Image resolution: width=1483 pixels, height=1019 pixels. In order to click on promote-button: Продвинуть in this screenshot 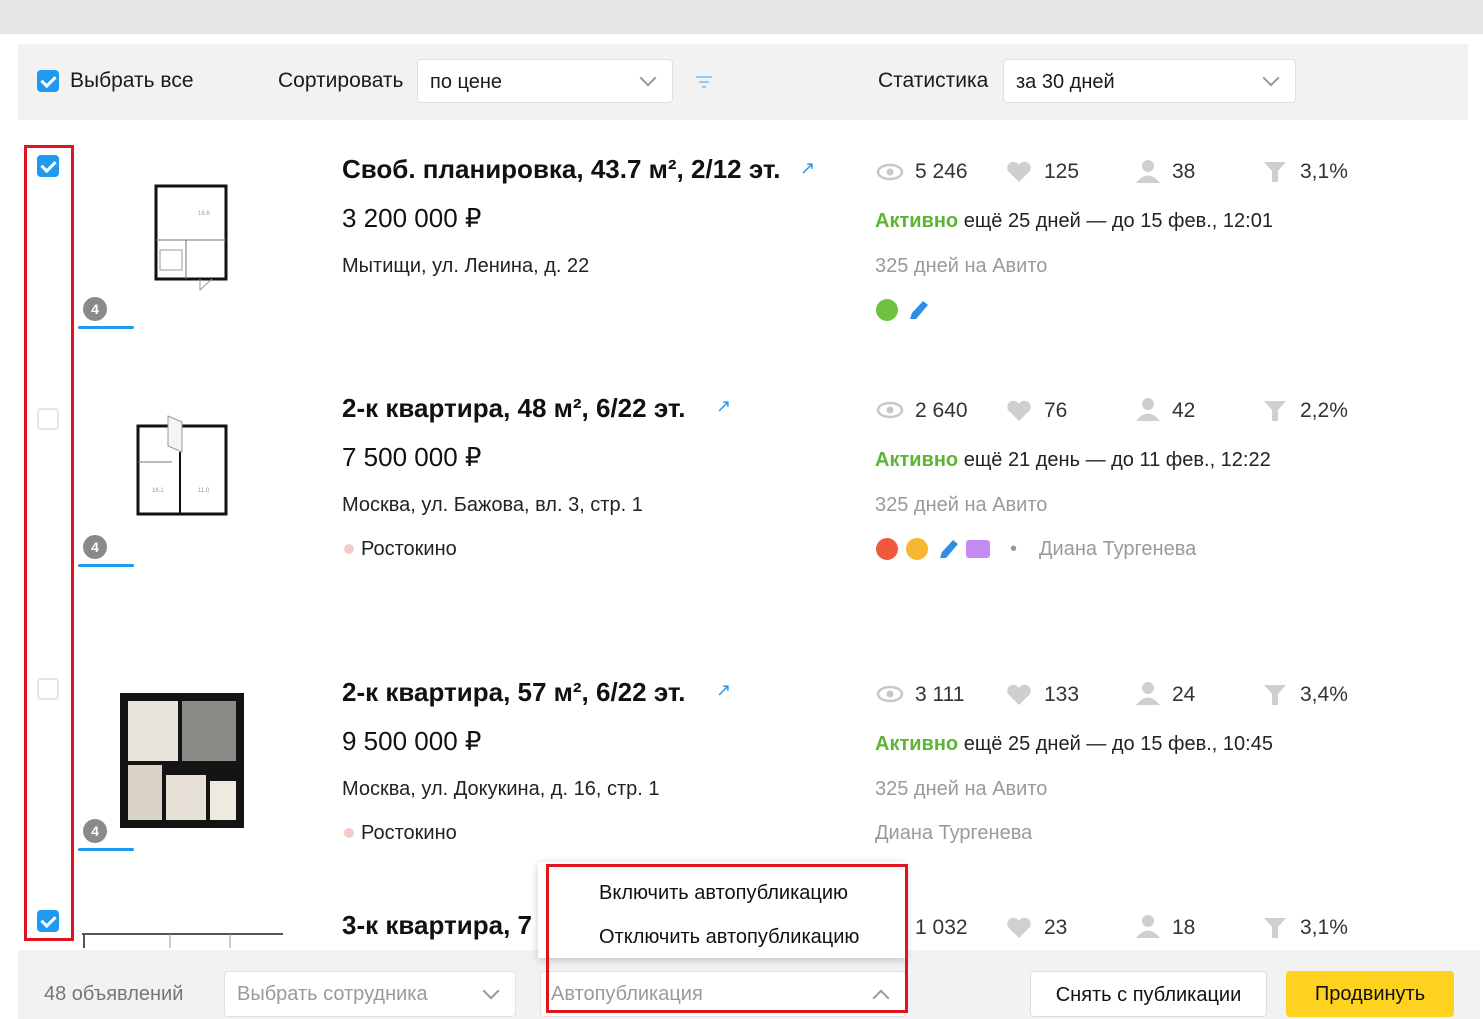, I will do `click(1370, 994)`.